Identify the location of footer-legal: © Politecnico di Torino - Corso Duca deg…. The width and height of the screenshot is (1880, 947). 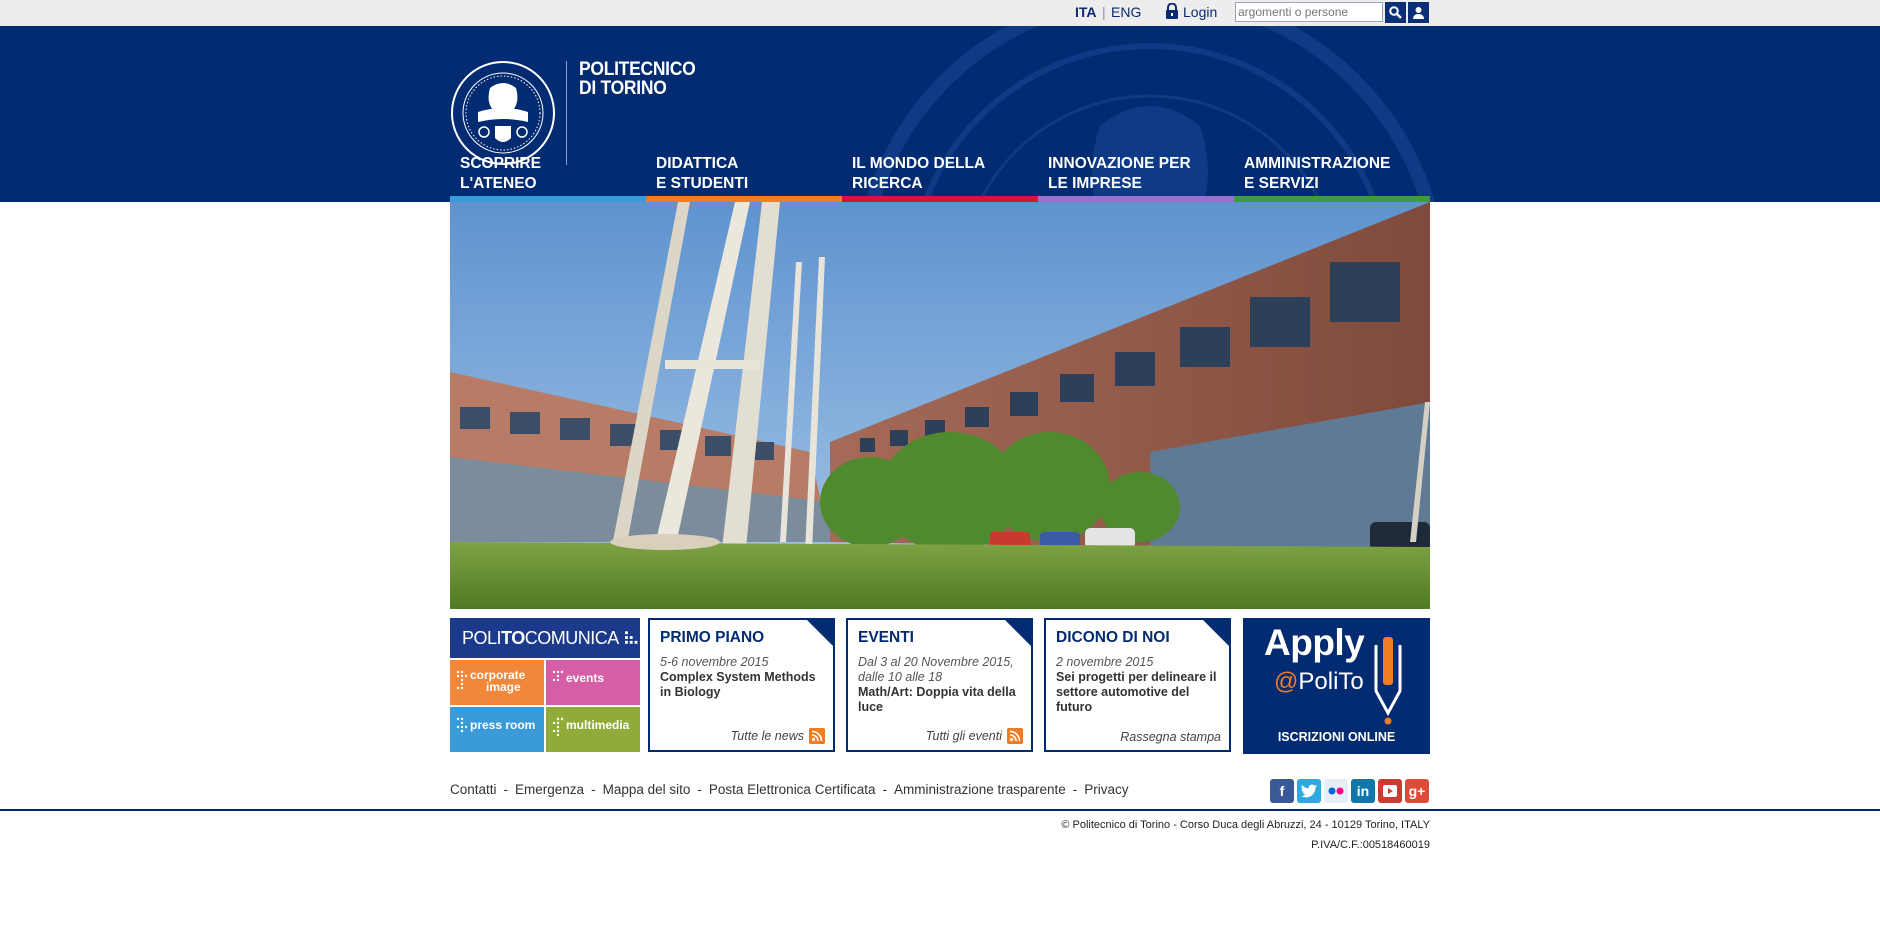
(1245, 835).